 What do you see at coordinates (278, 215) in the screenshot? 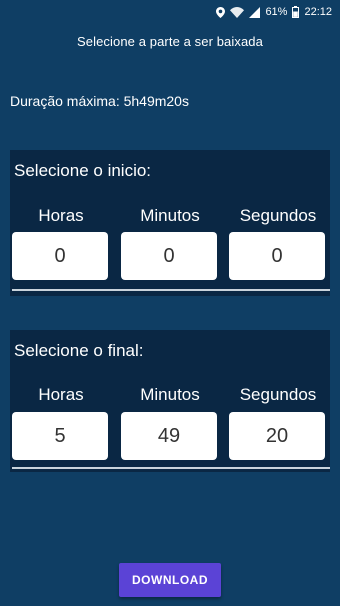
I see `start-seconds-label: Segundos` at bounding box center [278, 215].